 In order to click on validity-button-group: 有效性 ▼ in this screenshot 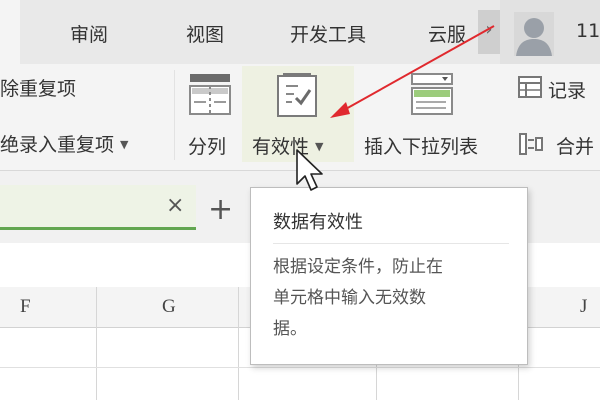, I will do `click(298, 114)`.